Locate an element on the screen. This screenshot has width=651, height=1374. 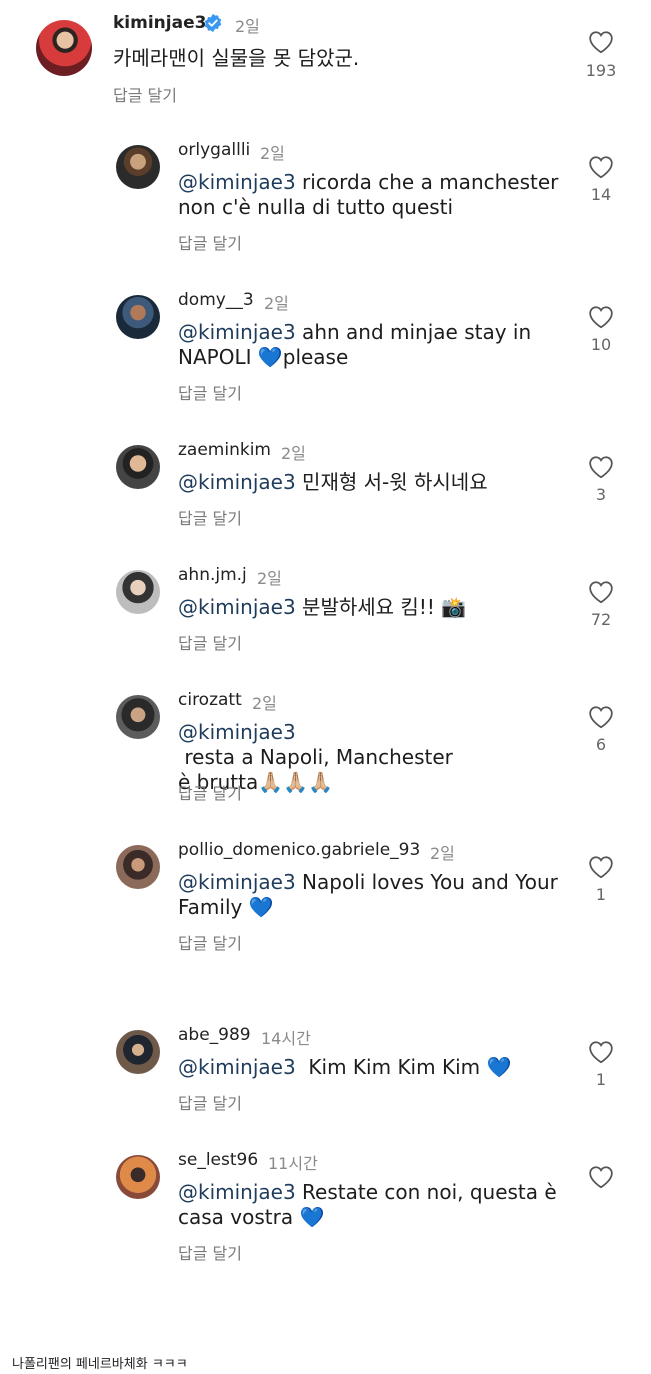
reply-text-line2: non c'è nulla di tutto questi is located at coordinates (316, 207).